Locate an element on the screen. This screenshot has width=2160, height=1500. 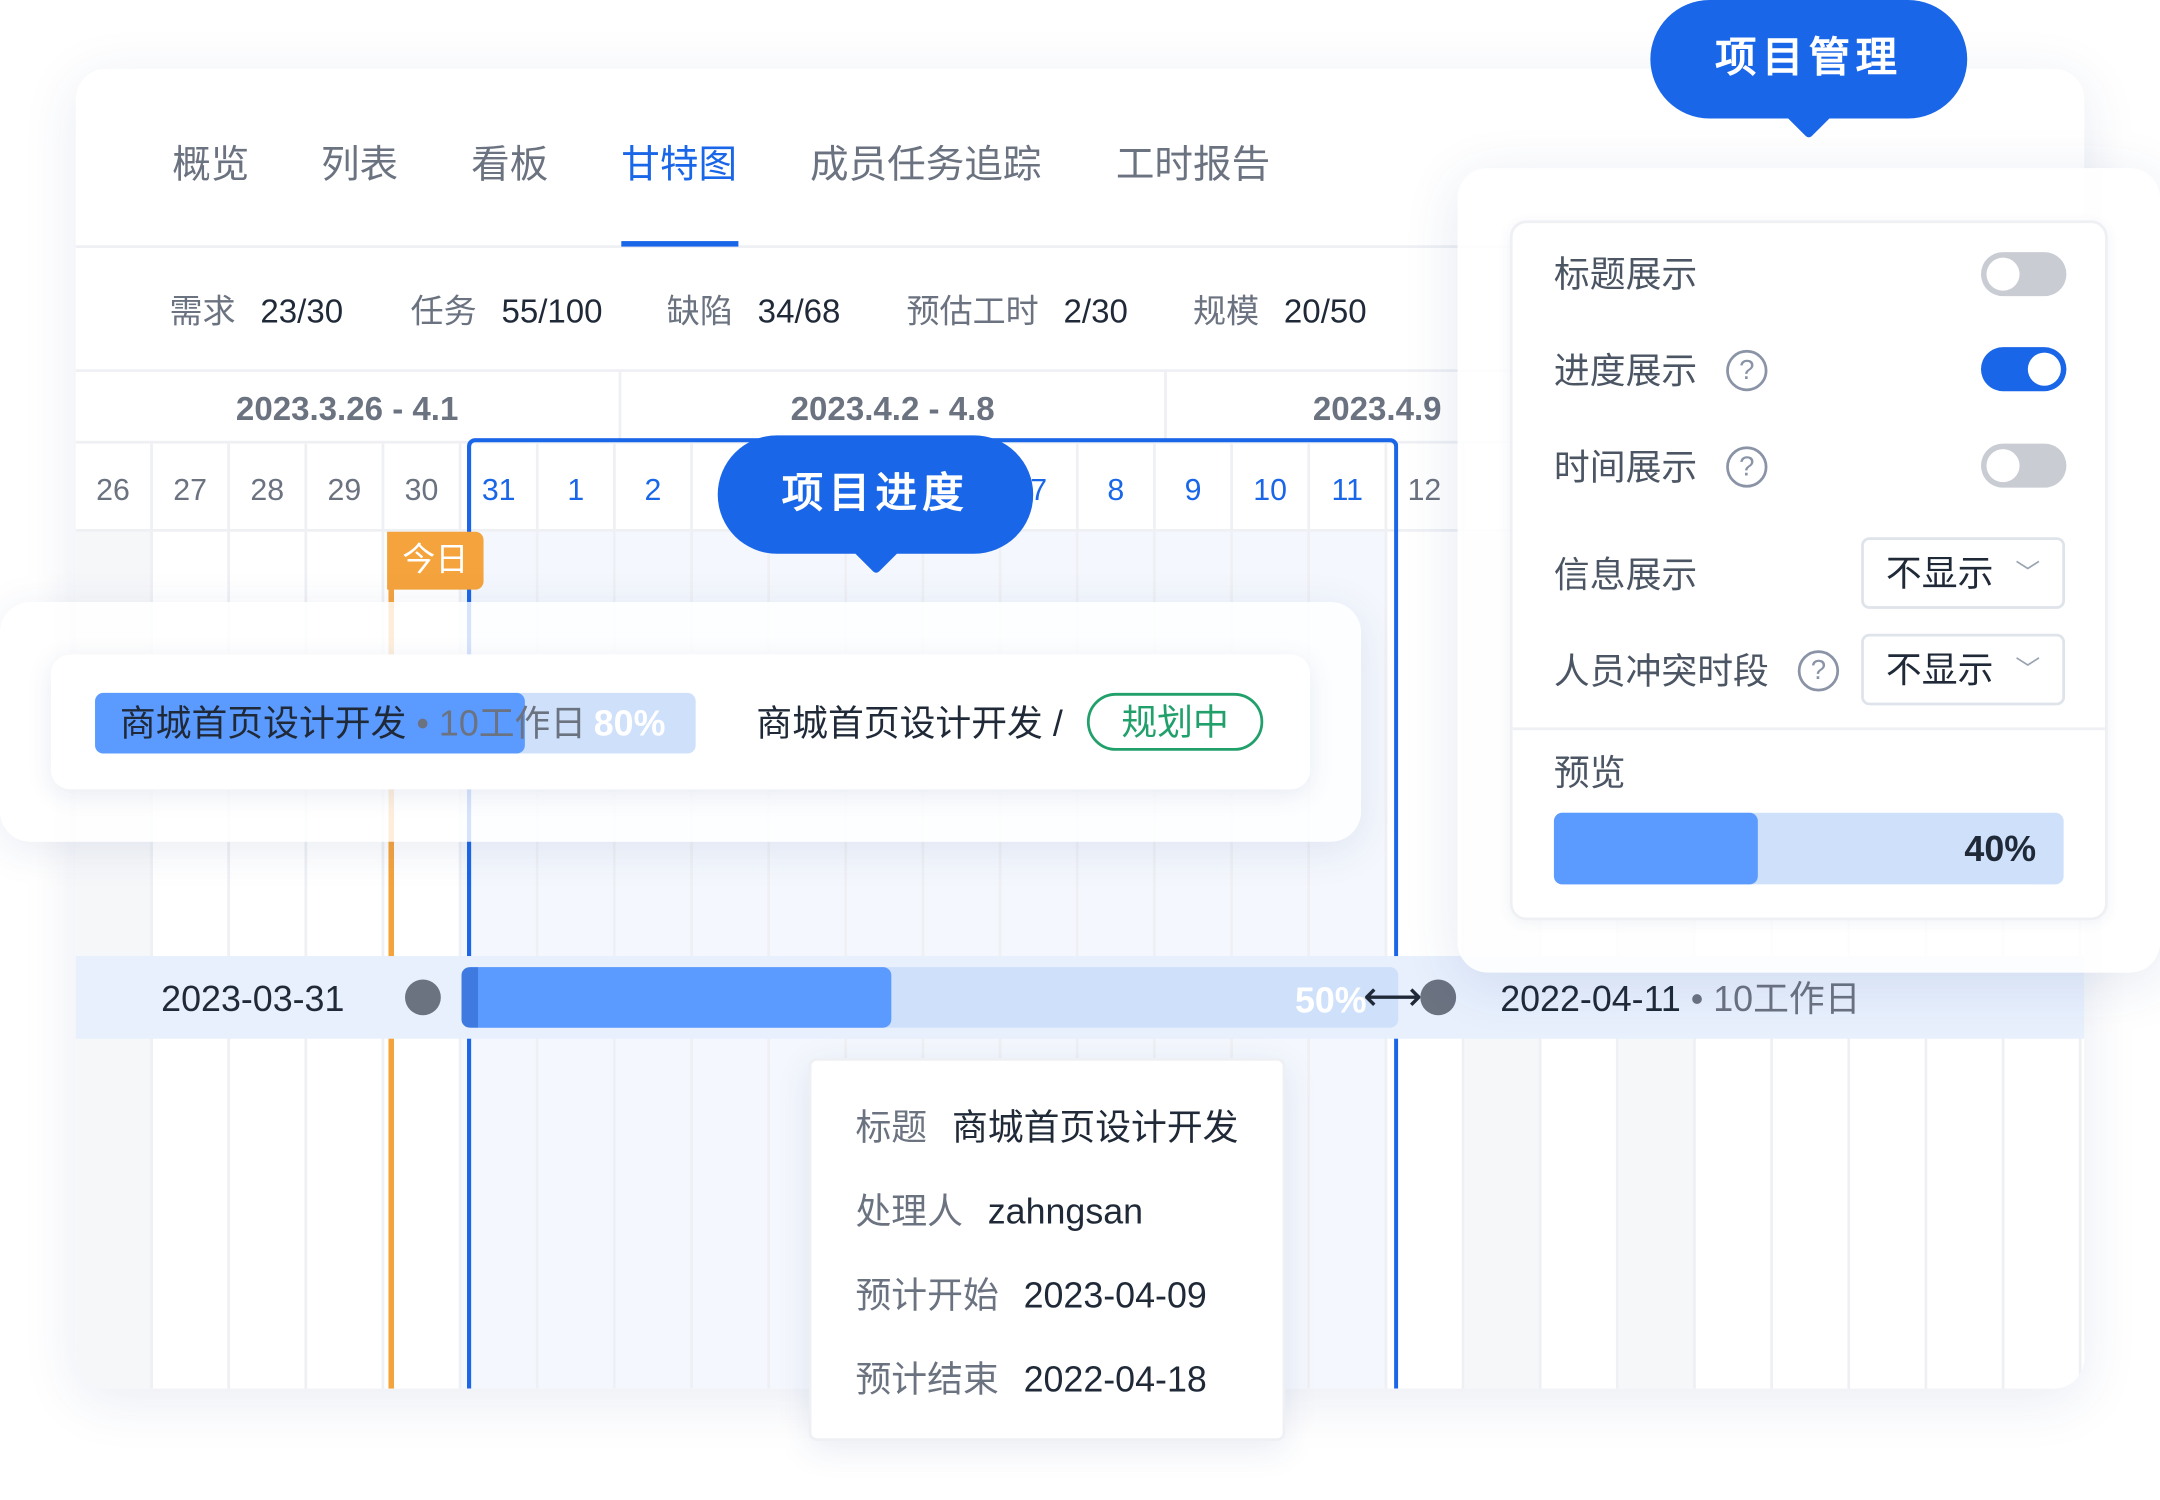
detail-value: 2023-04-09 is located at coordinates (1115, 1295).